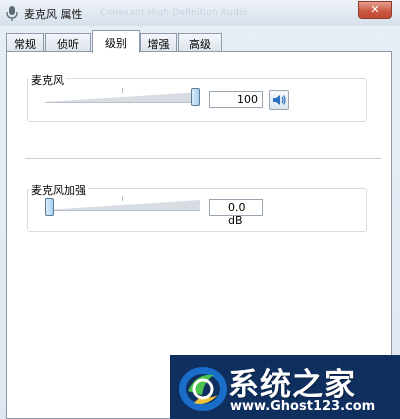 Image resolution: width=400 pixels, height=419 pixels. Describe the element at coordinates (47, 80) in the screenshot. I see `microphone-label: 麦克风` at that location.